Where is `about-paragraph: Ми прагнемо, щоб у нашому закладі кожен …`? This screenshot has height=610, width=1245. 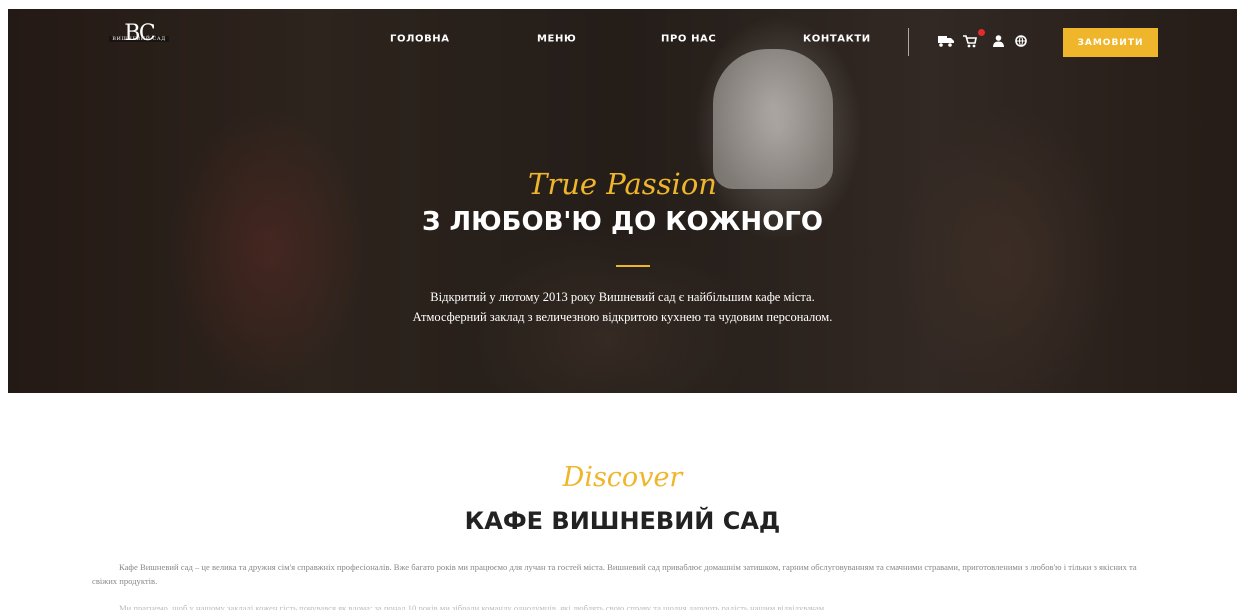
about-paragraph: Ми прагнемо, щоб у нашому закладі кожен … is located at coordinates (473, 606).